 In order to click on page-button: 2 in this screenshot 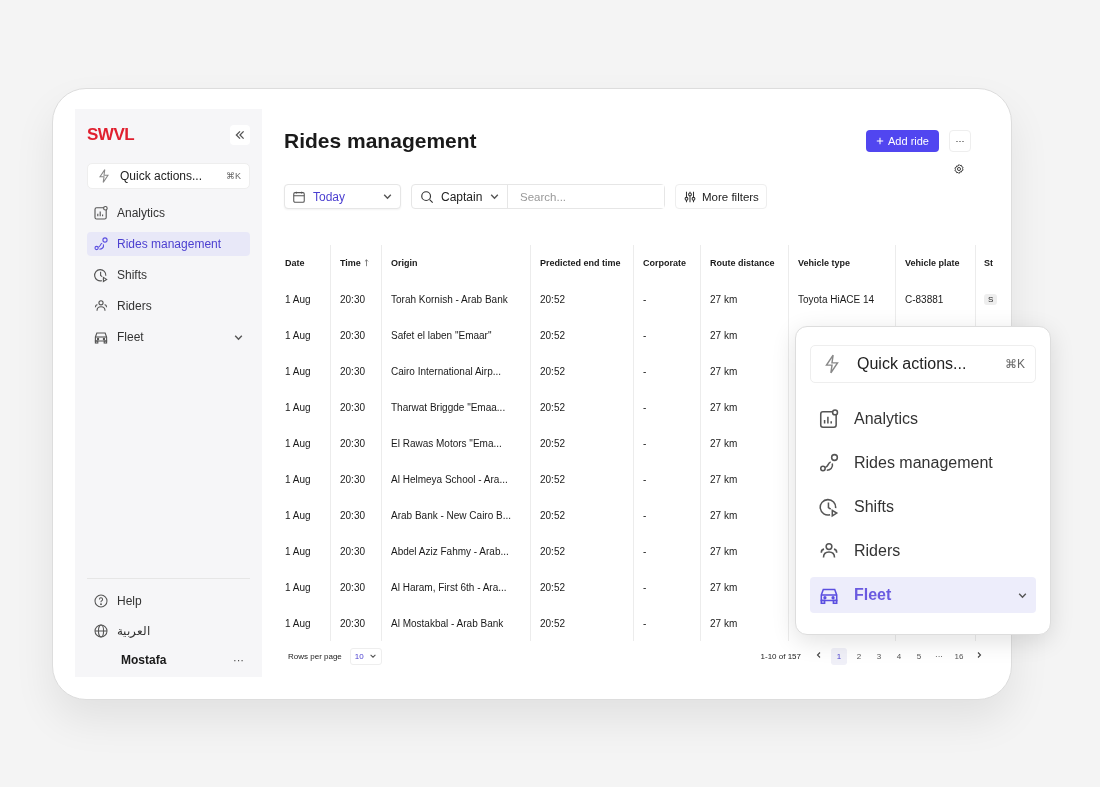, I will do `click(859, 656)`.